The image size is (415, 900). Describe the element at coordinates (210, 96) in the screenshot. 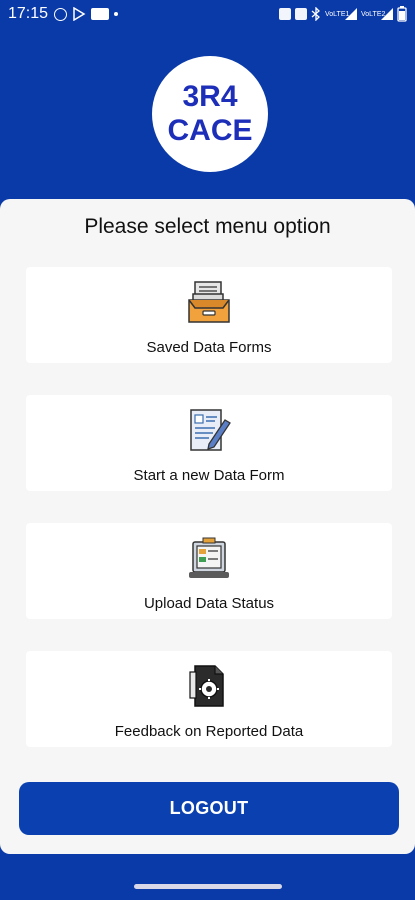

I see `logo-line-1: 3R4` at that location.